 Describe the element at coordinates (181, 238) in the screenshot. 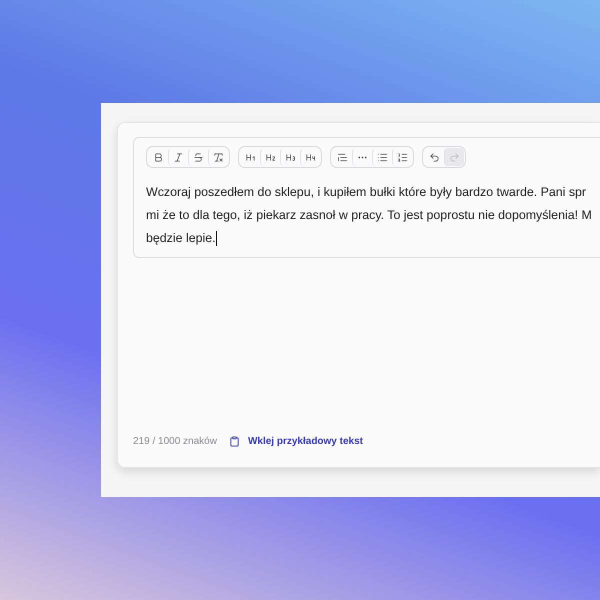

I see `text-line: będzie lepie.` at that location.